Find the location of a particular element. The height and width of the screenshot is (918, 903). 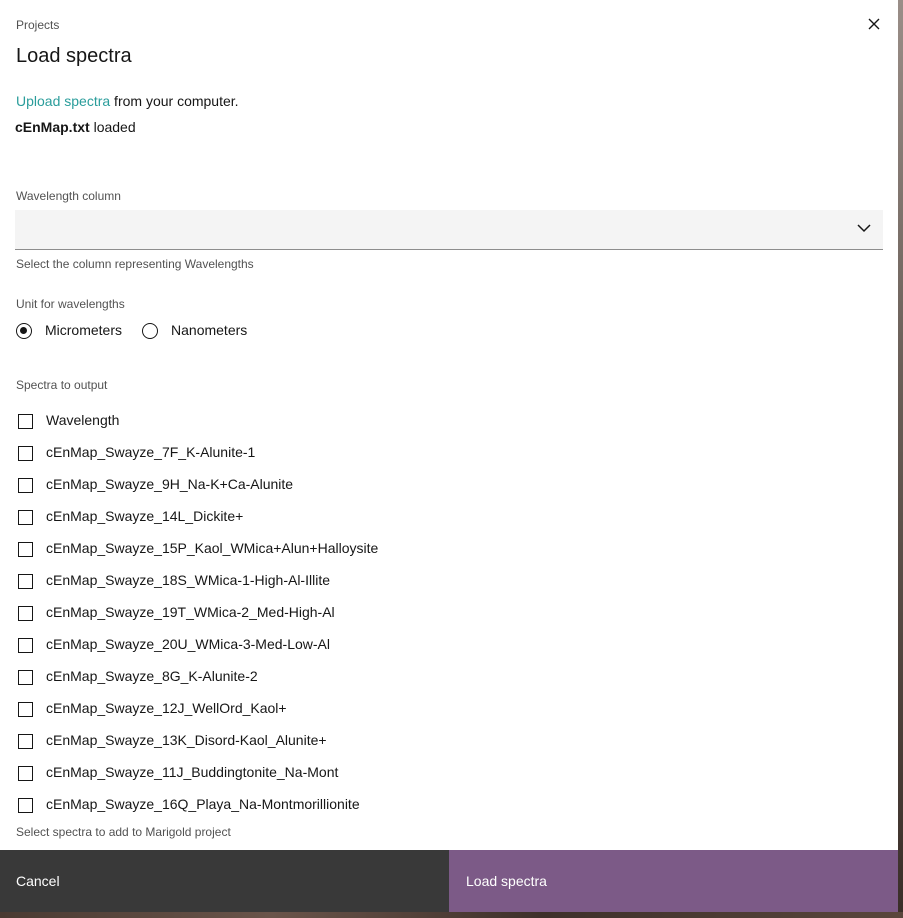

checkbox-item: cEnMap_Swayze_9H_Na-K+Ca-Alunite is located at coordinates (198, 484).